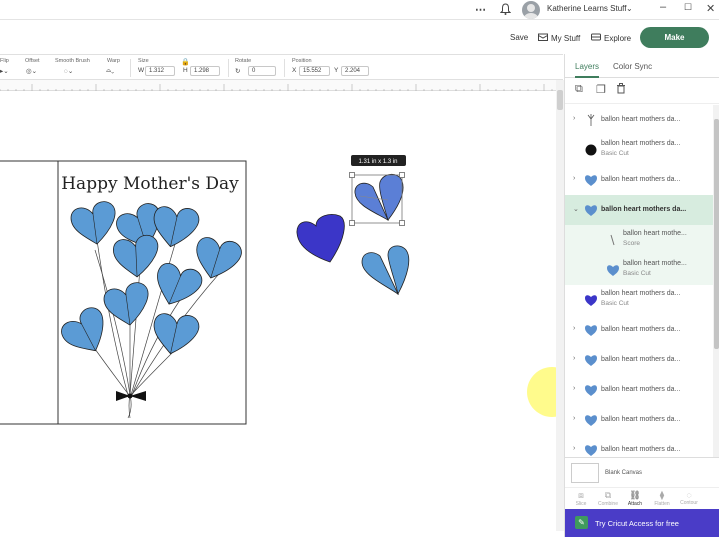 The image size is (719, 537). I want to click on smooth-brush-icon: ◌⌄, so click(68, 71).